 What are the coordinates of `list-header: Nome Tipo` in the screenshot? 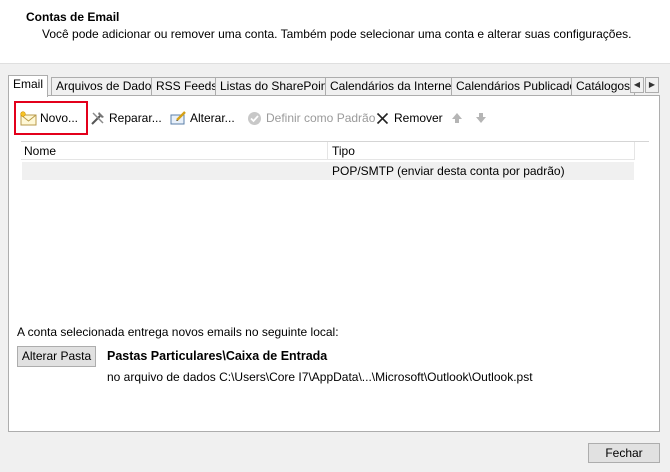 It's located at (328, 151).